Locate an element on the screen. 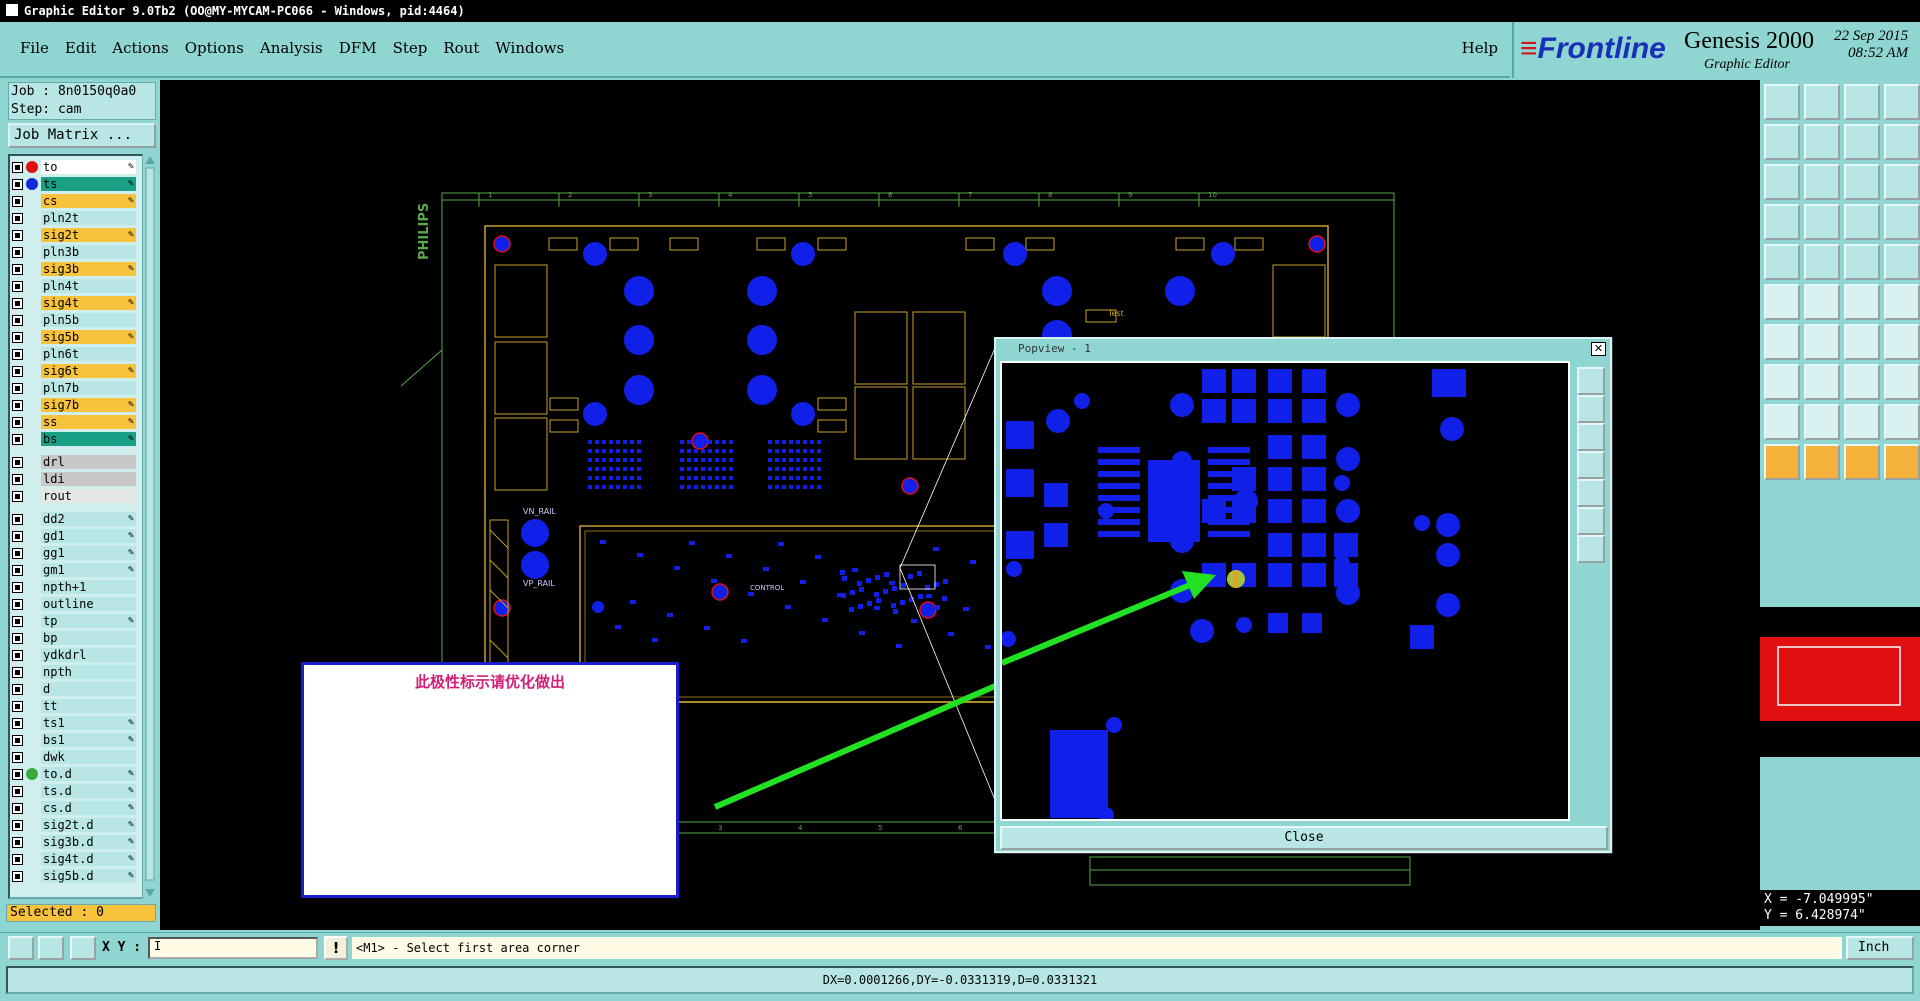 The height and width of the screenshot is (1001, 1920). layer-name: pln2t is located at coordinates (88, 218).